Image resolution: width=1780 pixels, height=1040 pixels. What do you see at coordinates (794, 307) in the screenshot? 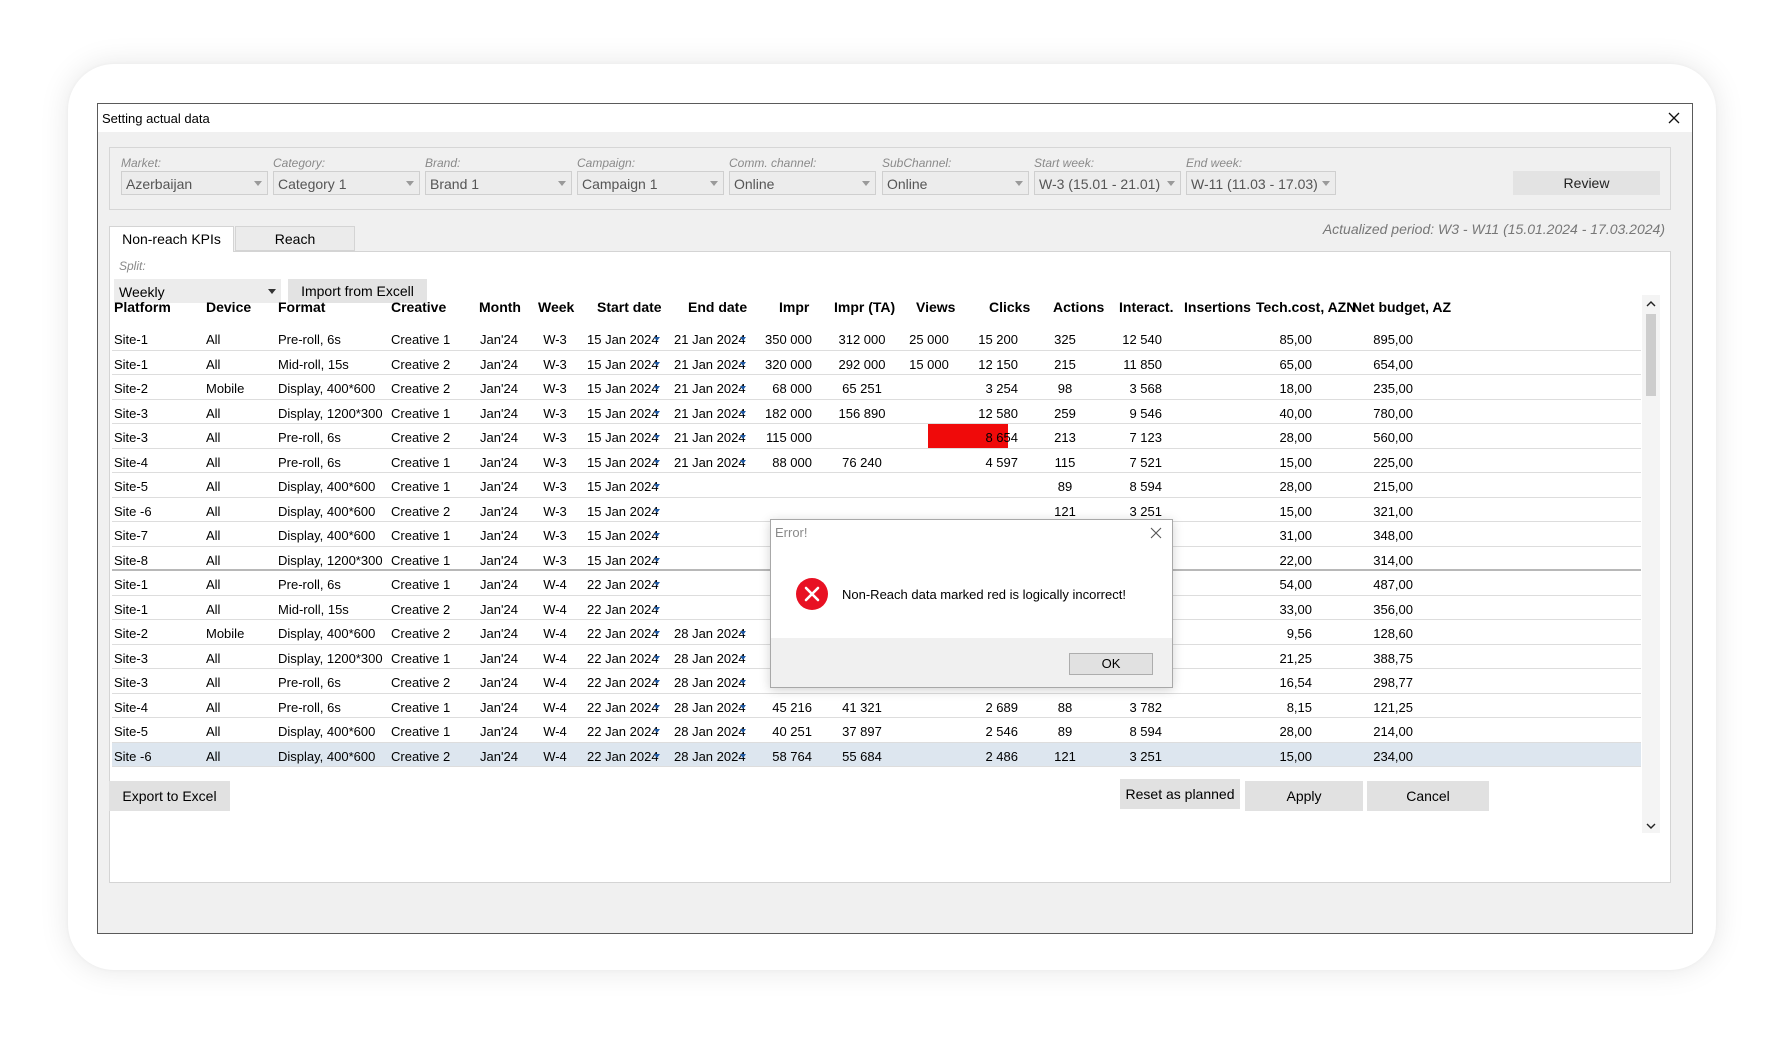
I see `column-header: Impr` at bounding box center [794, 307].